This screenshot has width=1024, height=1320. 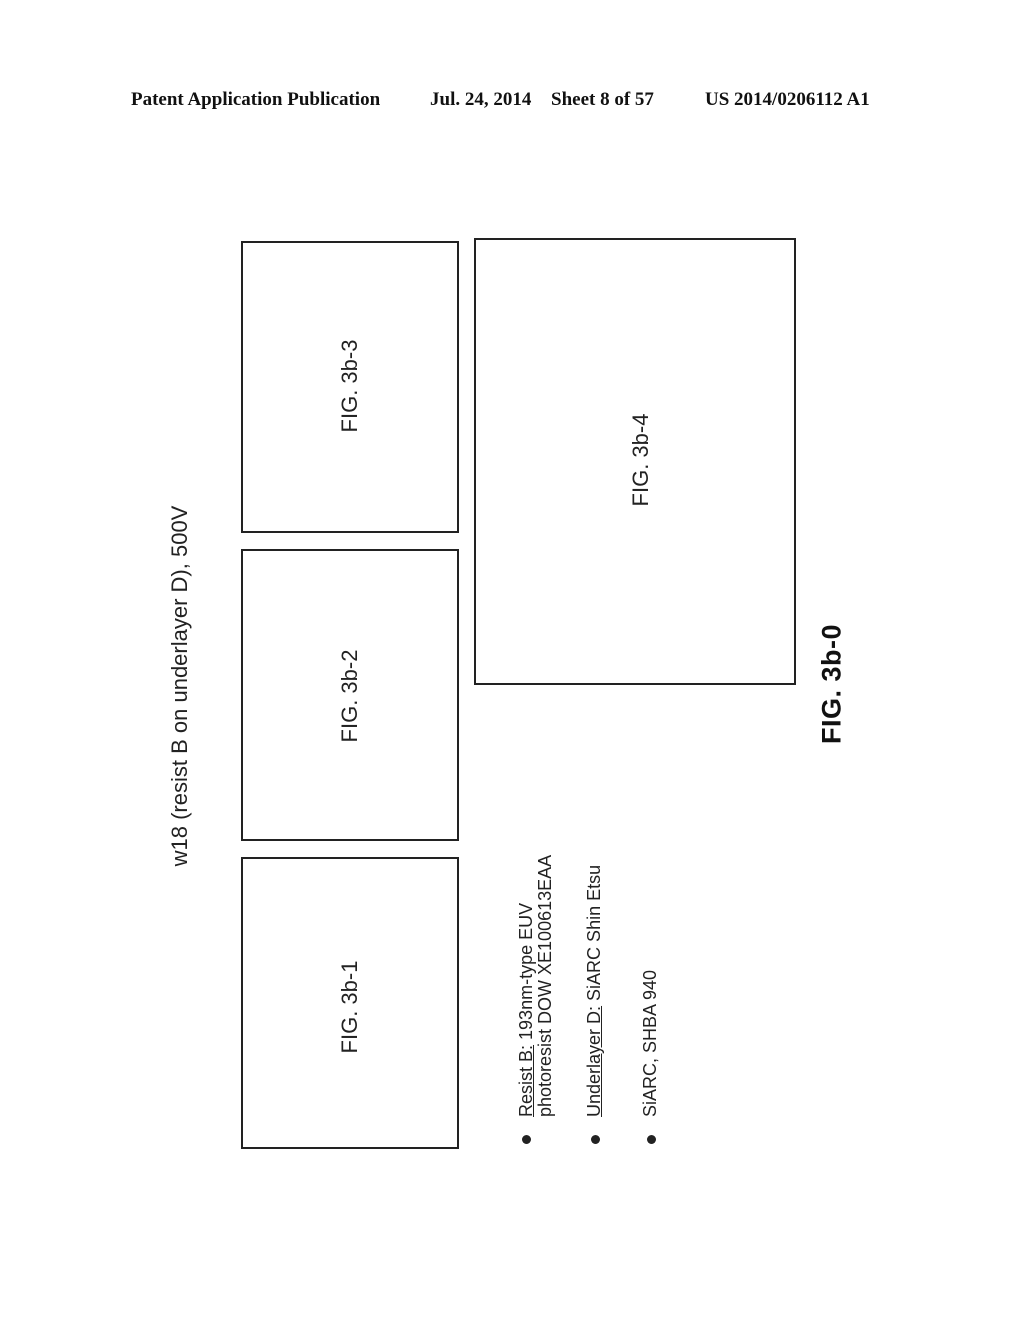 What do you see at coordinates (594, 1061) in the screenshot?
I see `note-term: Underlayer D:` at bounding box center [594, 1061].